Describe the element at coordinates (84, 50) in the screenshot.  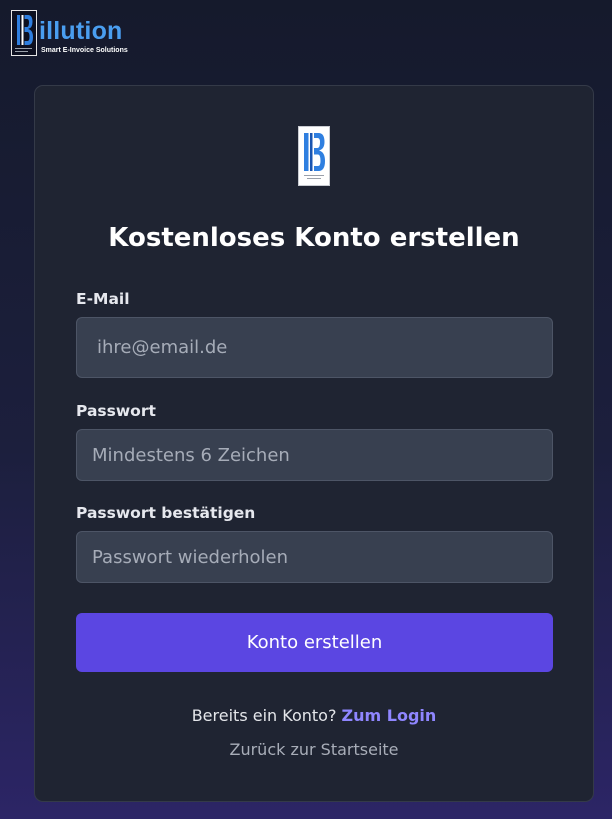
I see `brand-tagline: Smart E-Invoice Solutions` at that location.